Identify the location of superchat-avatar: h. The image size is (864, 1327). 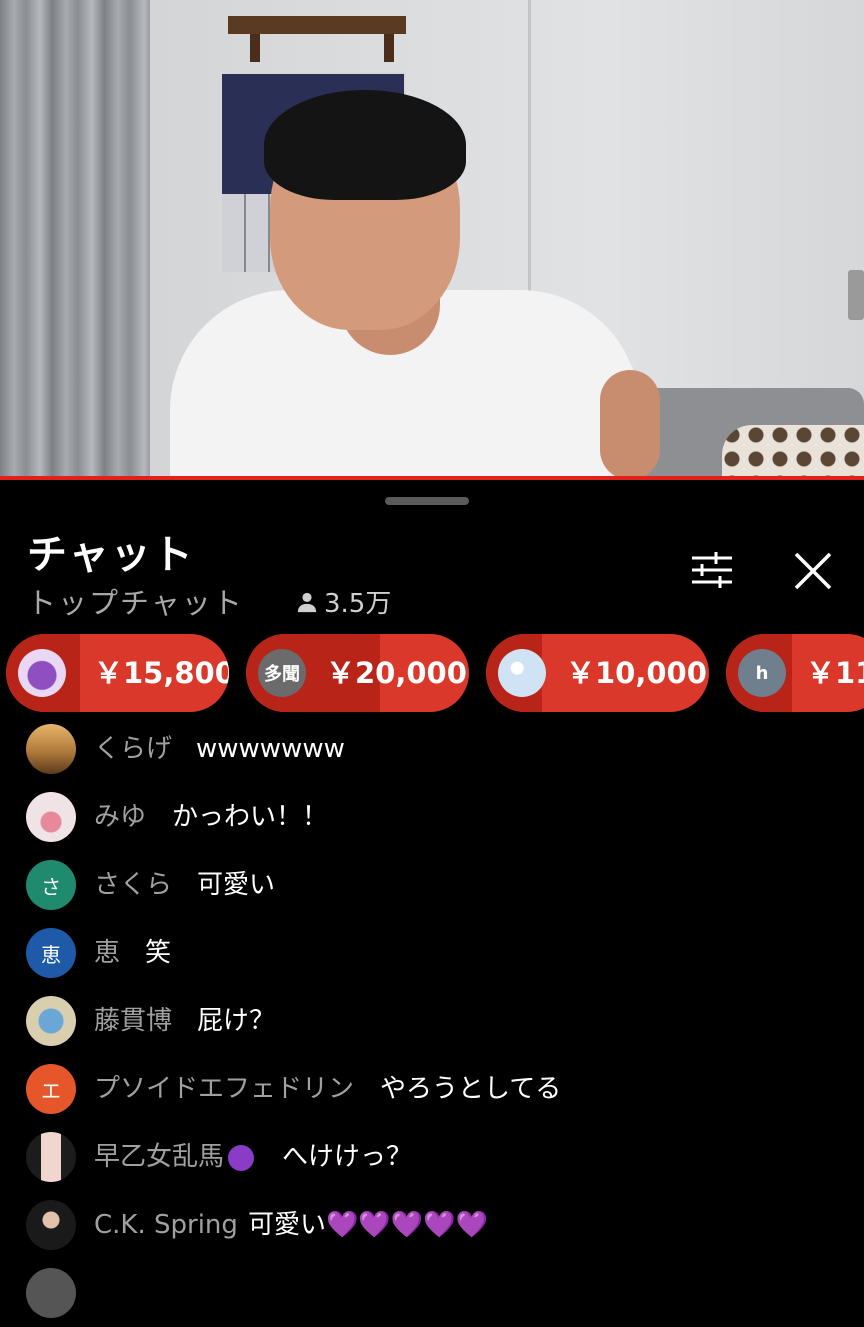
(762, 673).